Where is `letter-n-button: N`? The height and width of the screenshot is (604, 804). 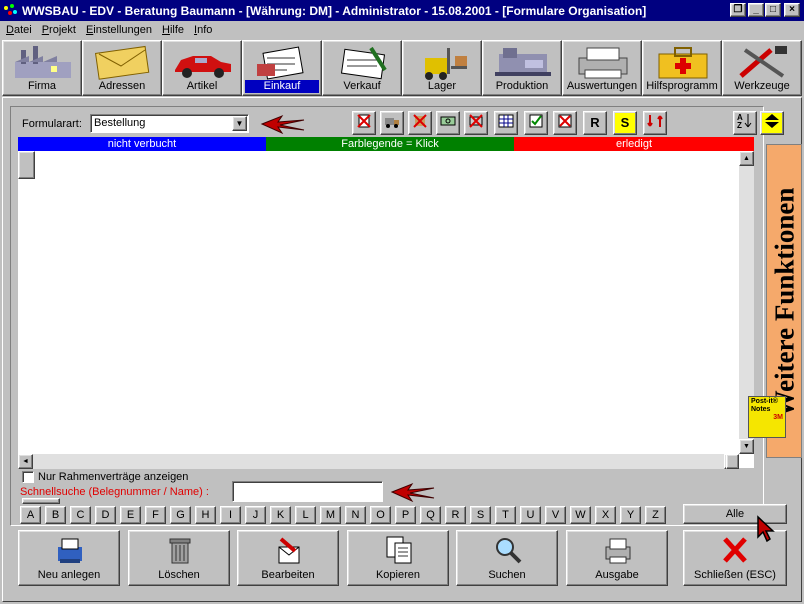
letter-n-button: N is located at coordinates (355, 515).